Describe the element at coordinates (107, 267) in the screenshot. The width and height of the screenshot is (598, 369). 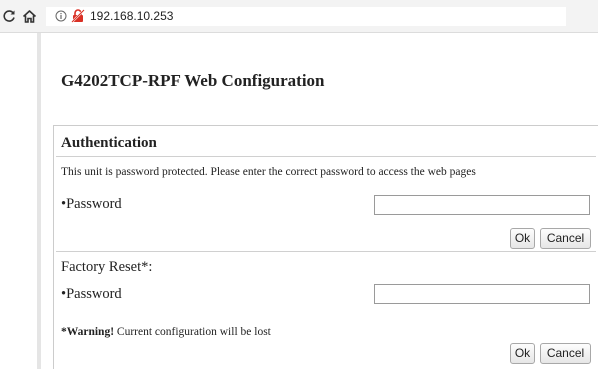
I see `factory-reset-title: Factory Reset*:` at that location.